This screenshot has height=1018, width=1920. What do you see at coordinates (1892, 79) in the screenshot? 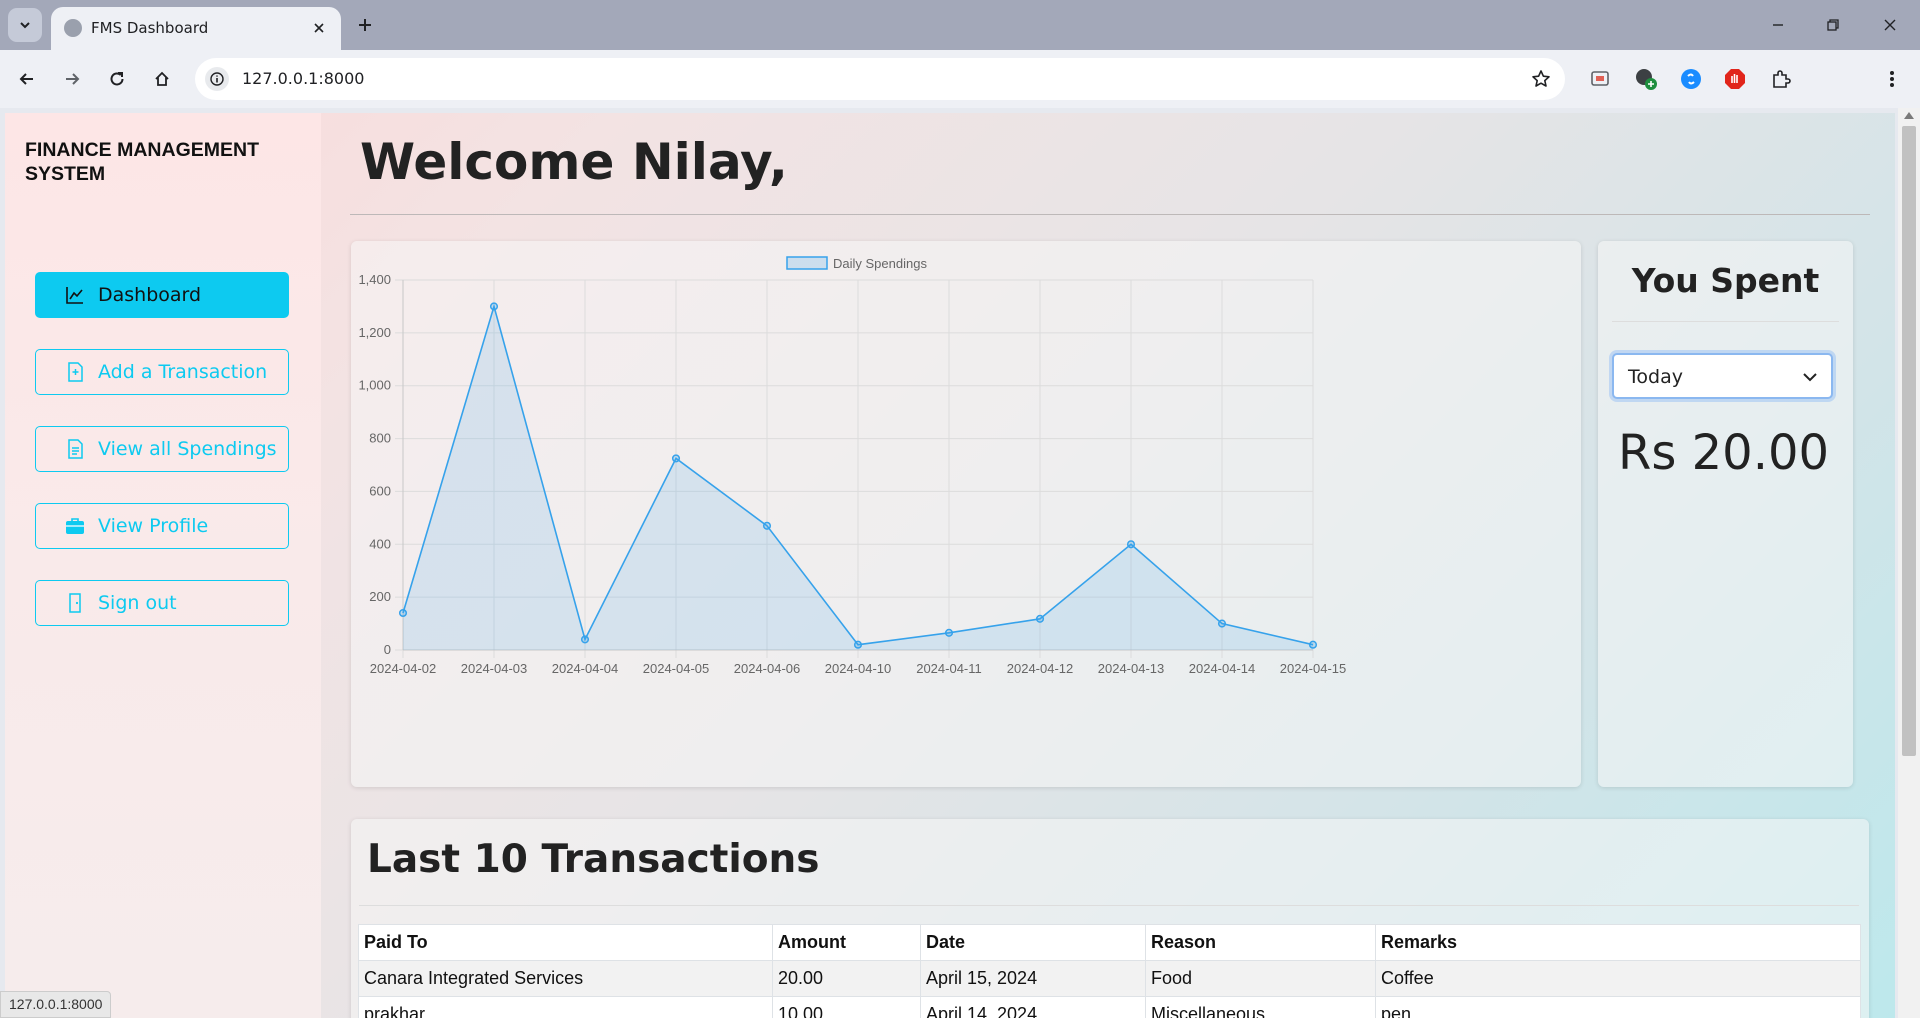
I see `more-menu-icon` at bounding box center [1892, 79].